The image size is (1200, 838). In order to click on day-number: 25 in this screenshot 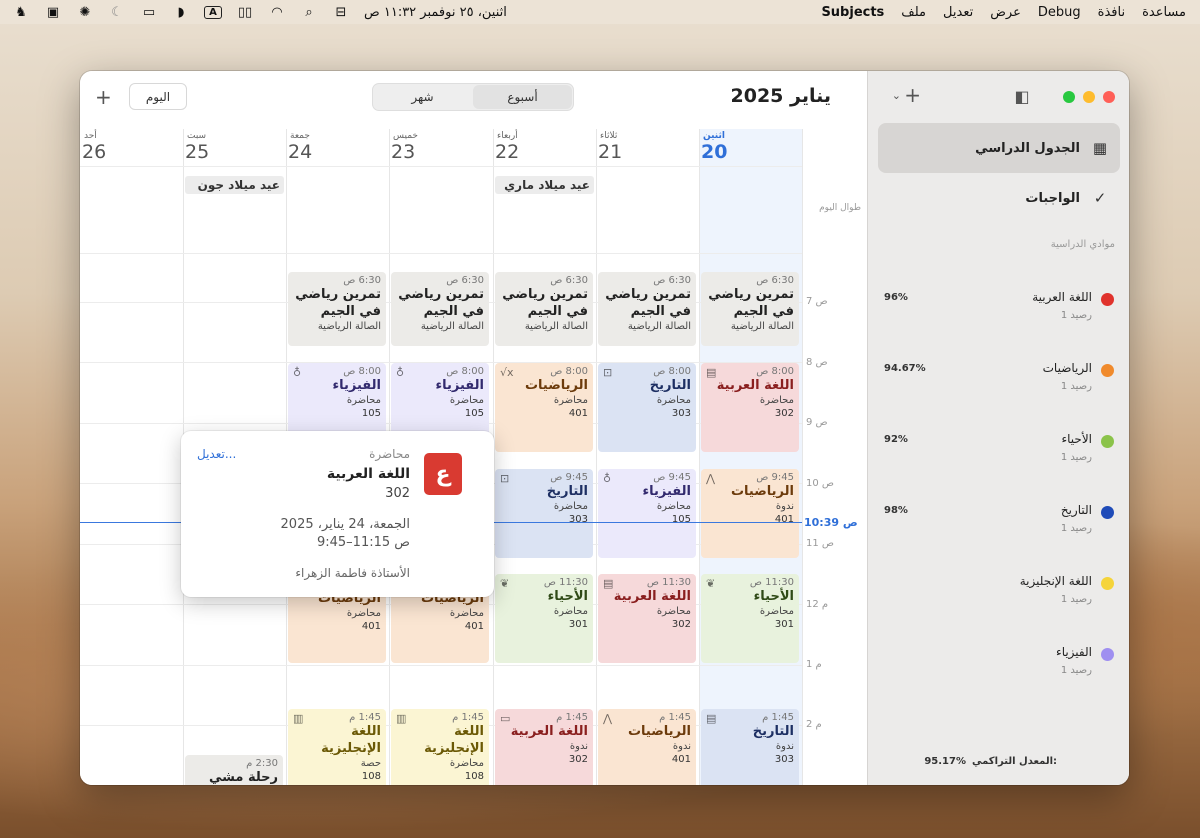, I will do `click(197, 152)`.